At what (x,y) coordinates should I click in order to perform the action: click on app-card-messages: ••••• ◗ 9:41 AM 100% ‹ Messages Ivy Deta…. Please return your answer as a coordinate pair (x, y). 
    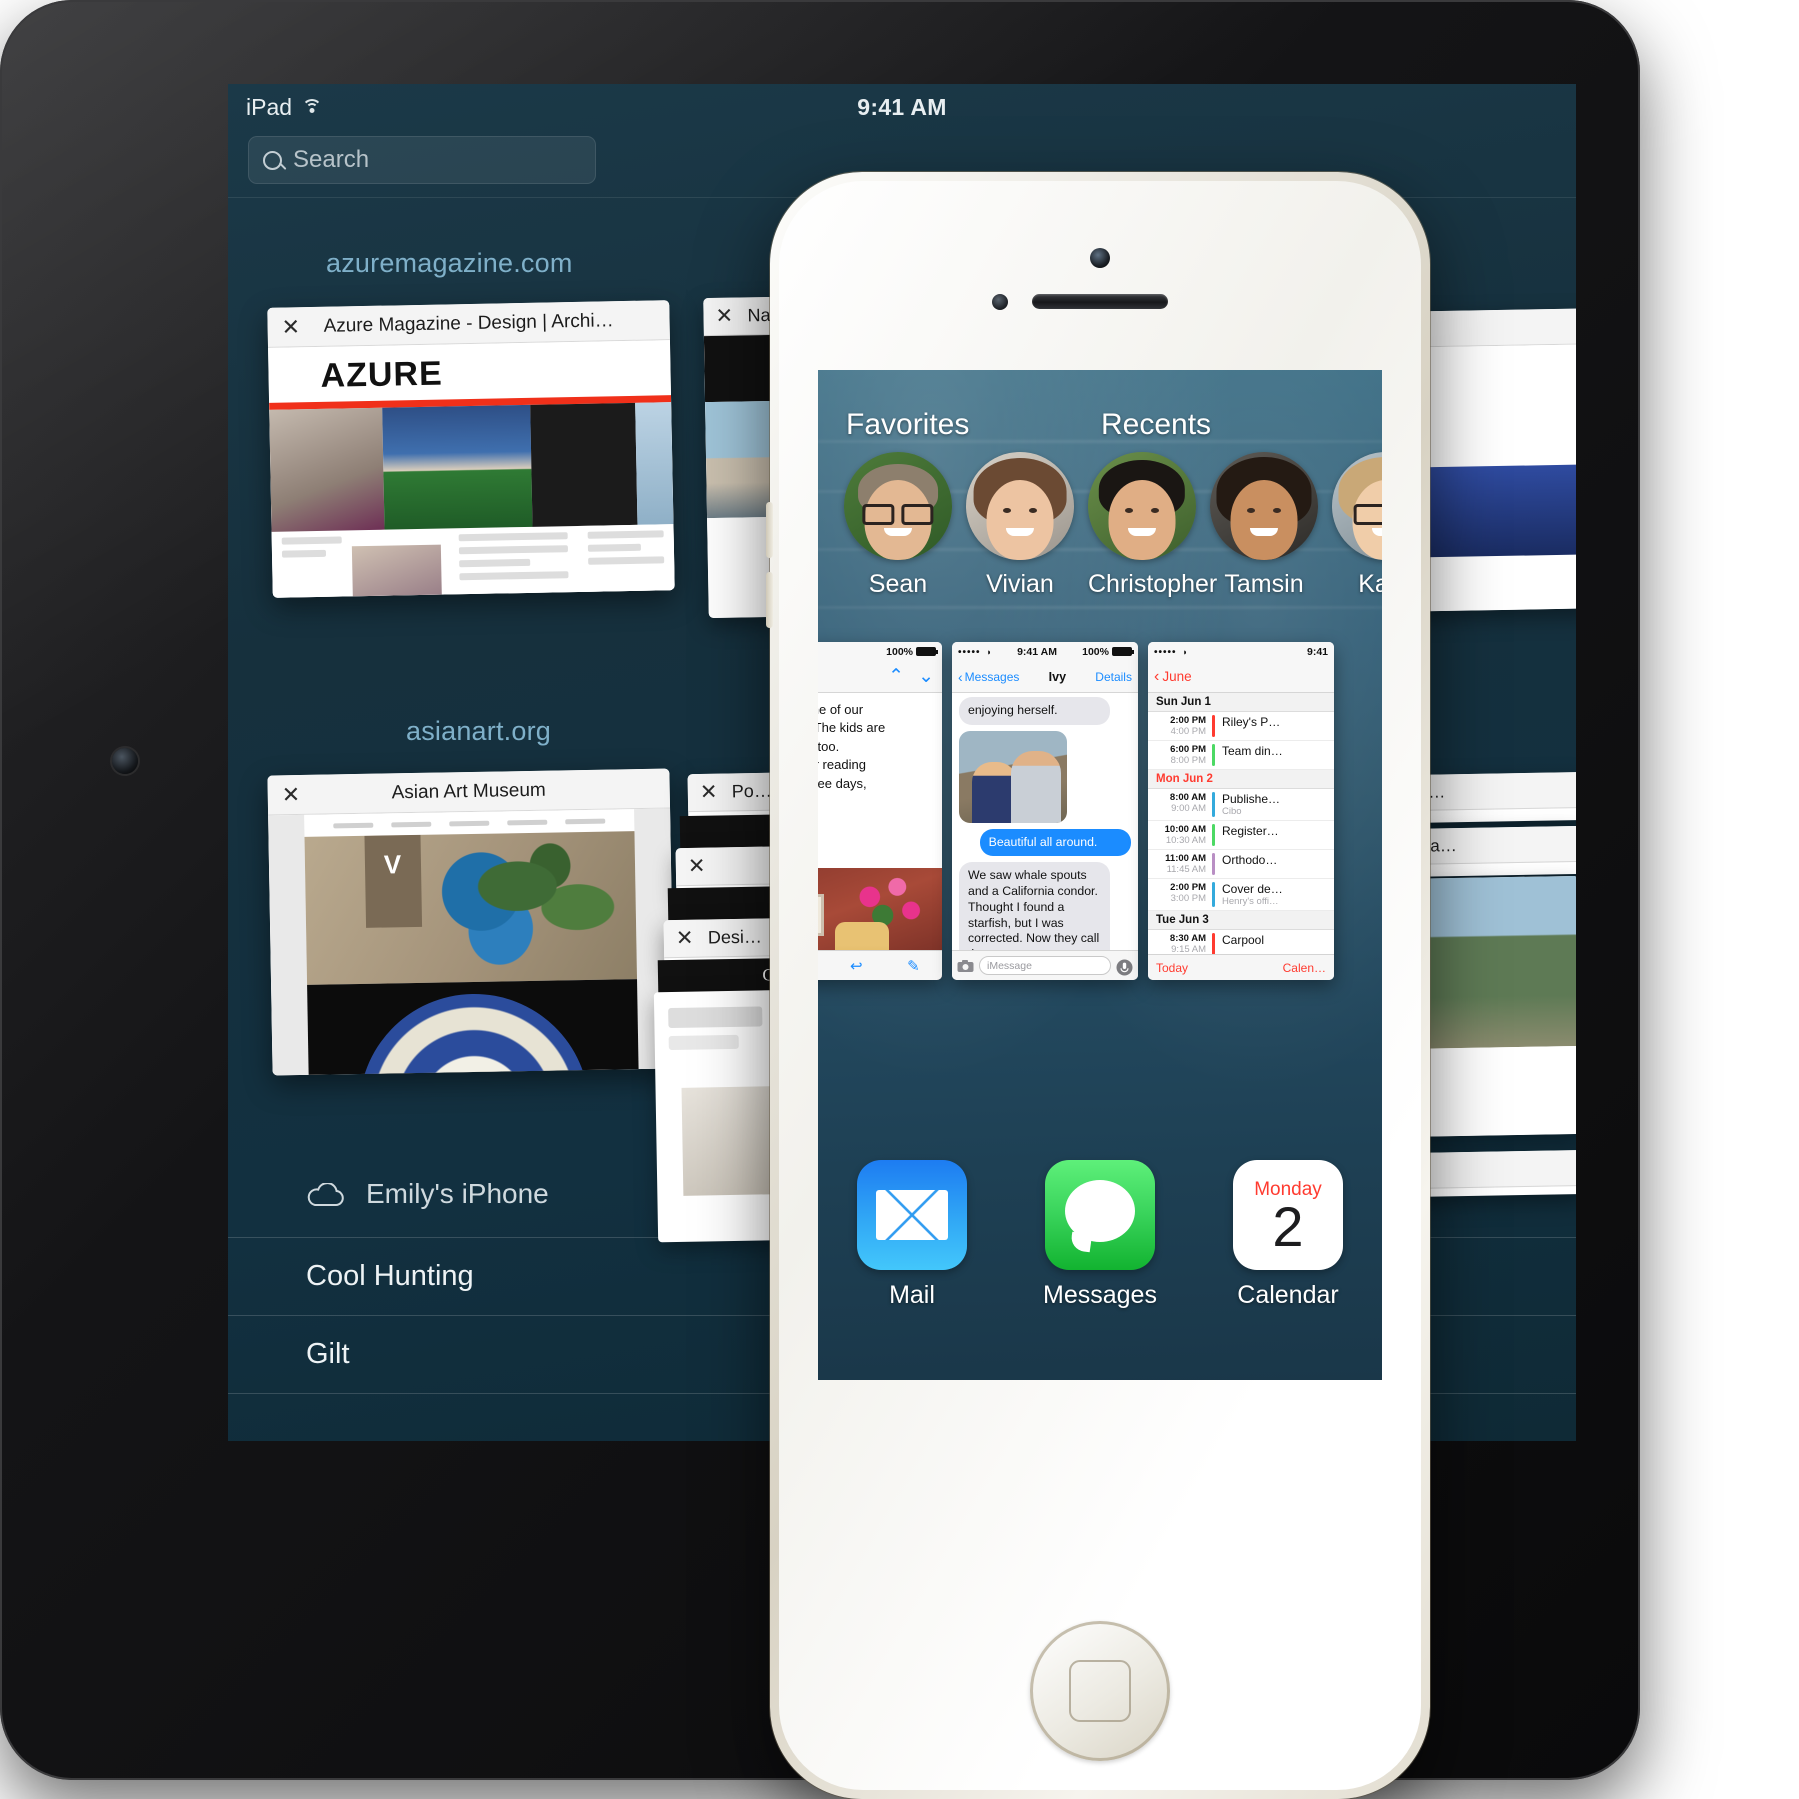
    Looking at the image, I should click on (1045, 811).